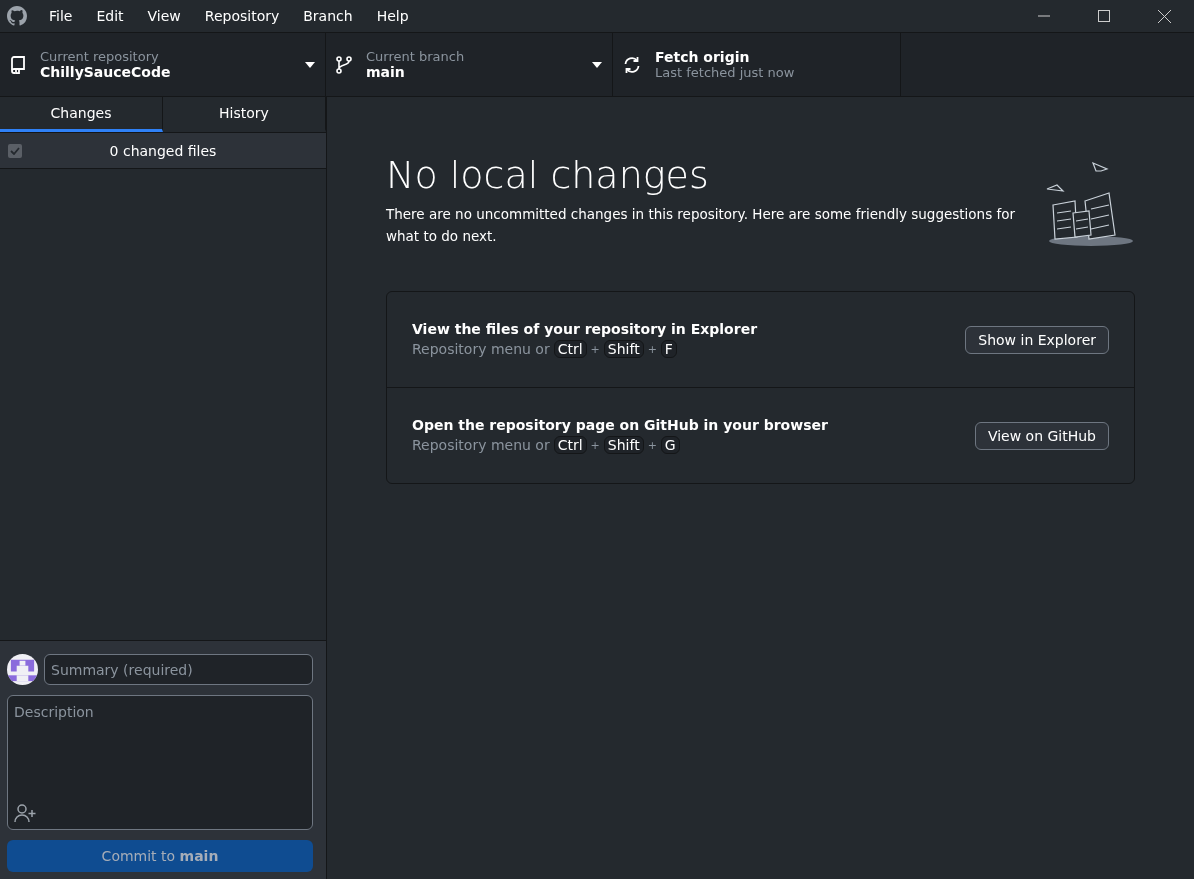  Describe the element at coordinates (160, 762) in the screenshot. I see `description-field: Description` at that location.